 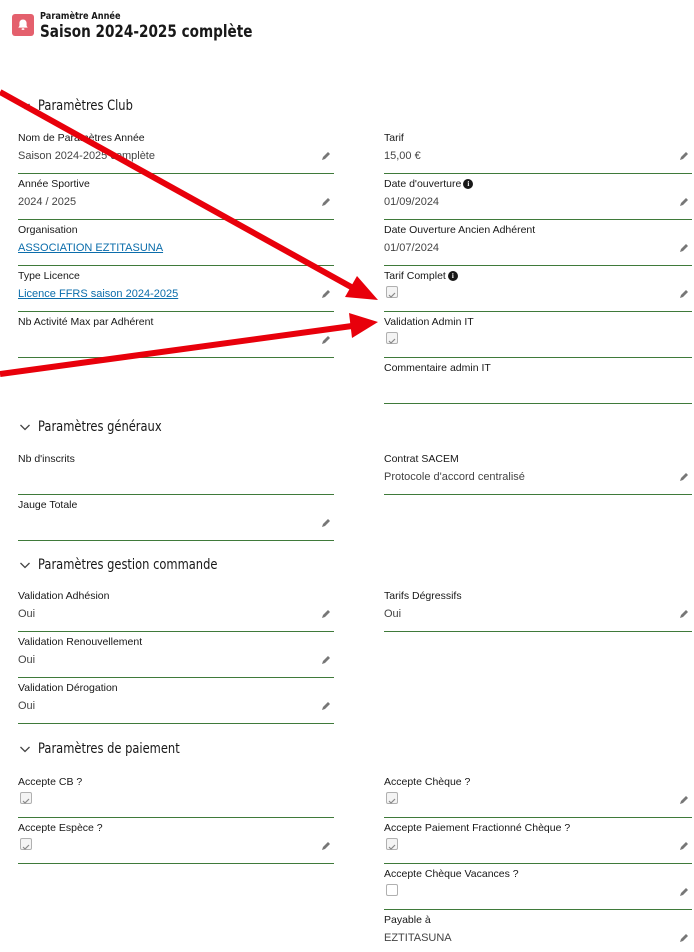 I want to click on accepte-vacances-checkbox, so click(x=392, y=890).